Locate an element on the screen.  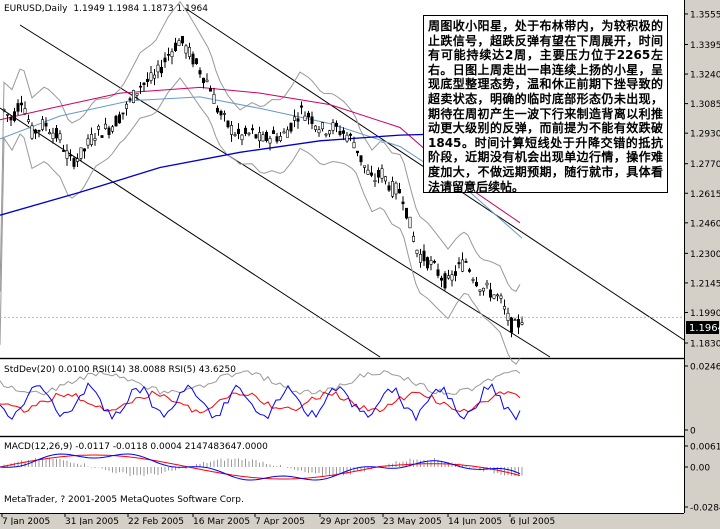
ind1-tick-label: 0.0246 is located at coordinates (705, 368).